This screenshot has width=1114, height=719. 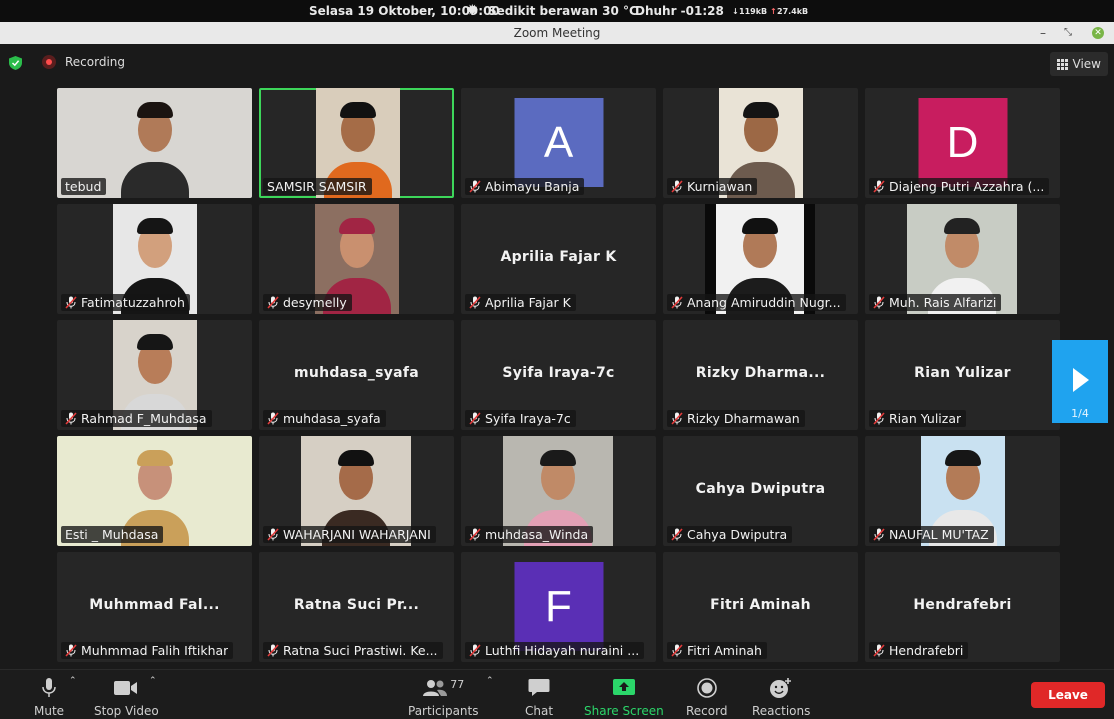 I want to click on avatar: F, so click(x=558, y=606).